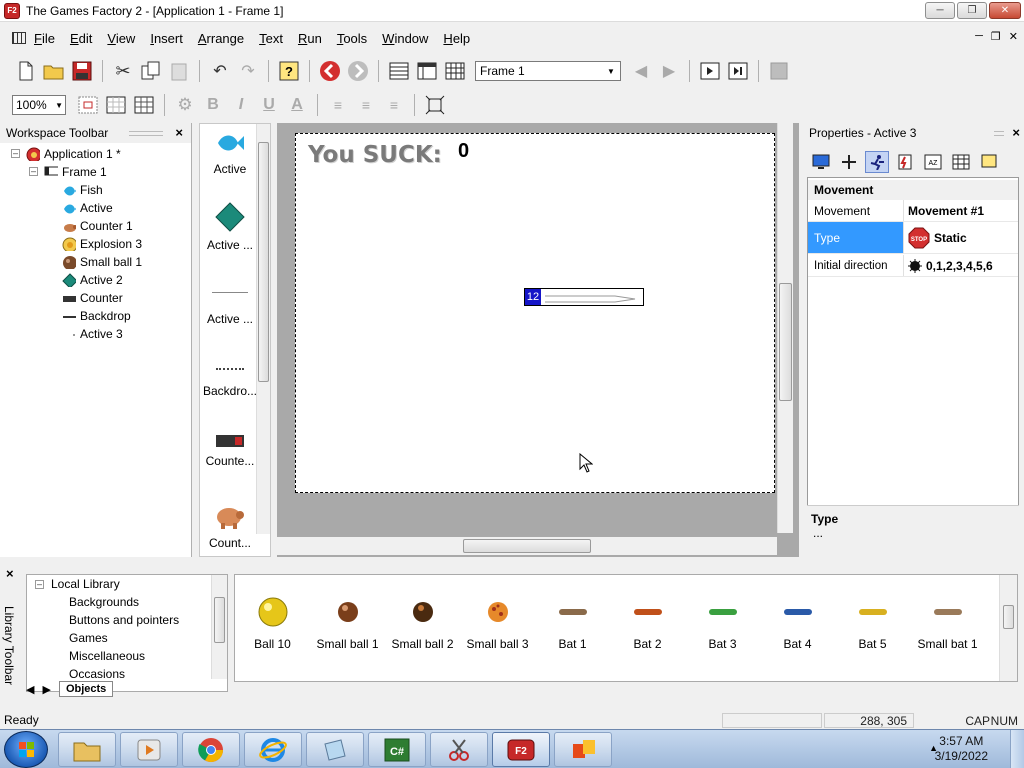 The width and height of the screenshot is (1024, 768). Describe the element at coordinates (272, 623) in the screenshot. I see `library-object: Ball 10` at that location.